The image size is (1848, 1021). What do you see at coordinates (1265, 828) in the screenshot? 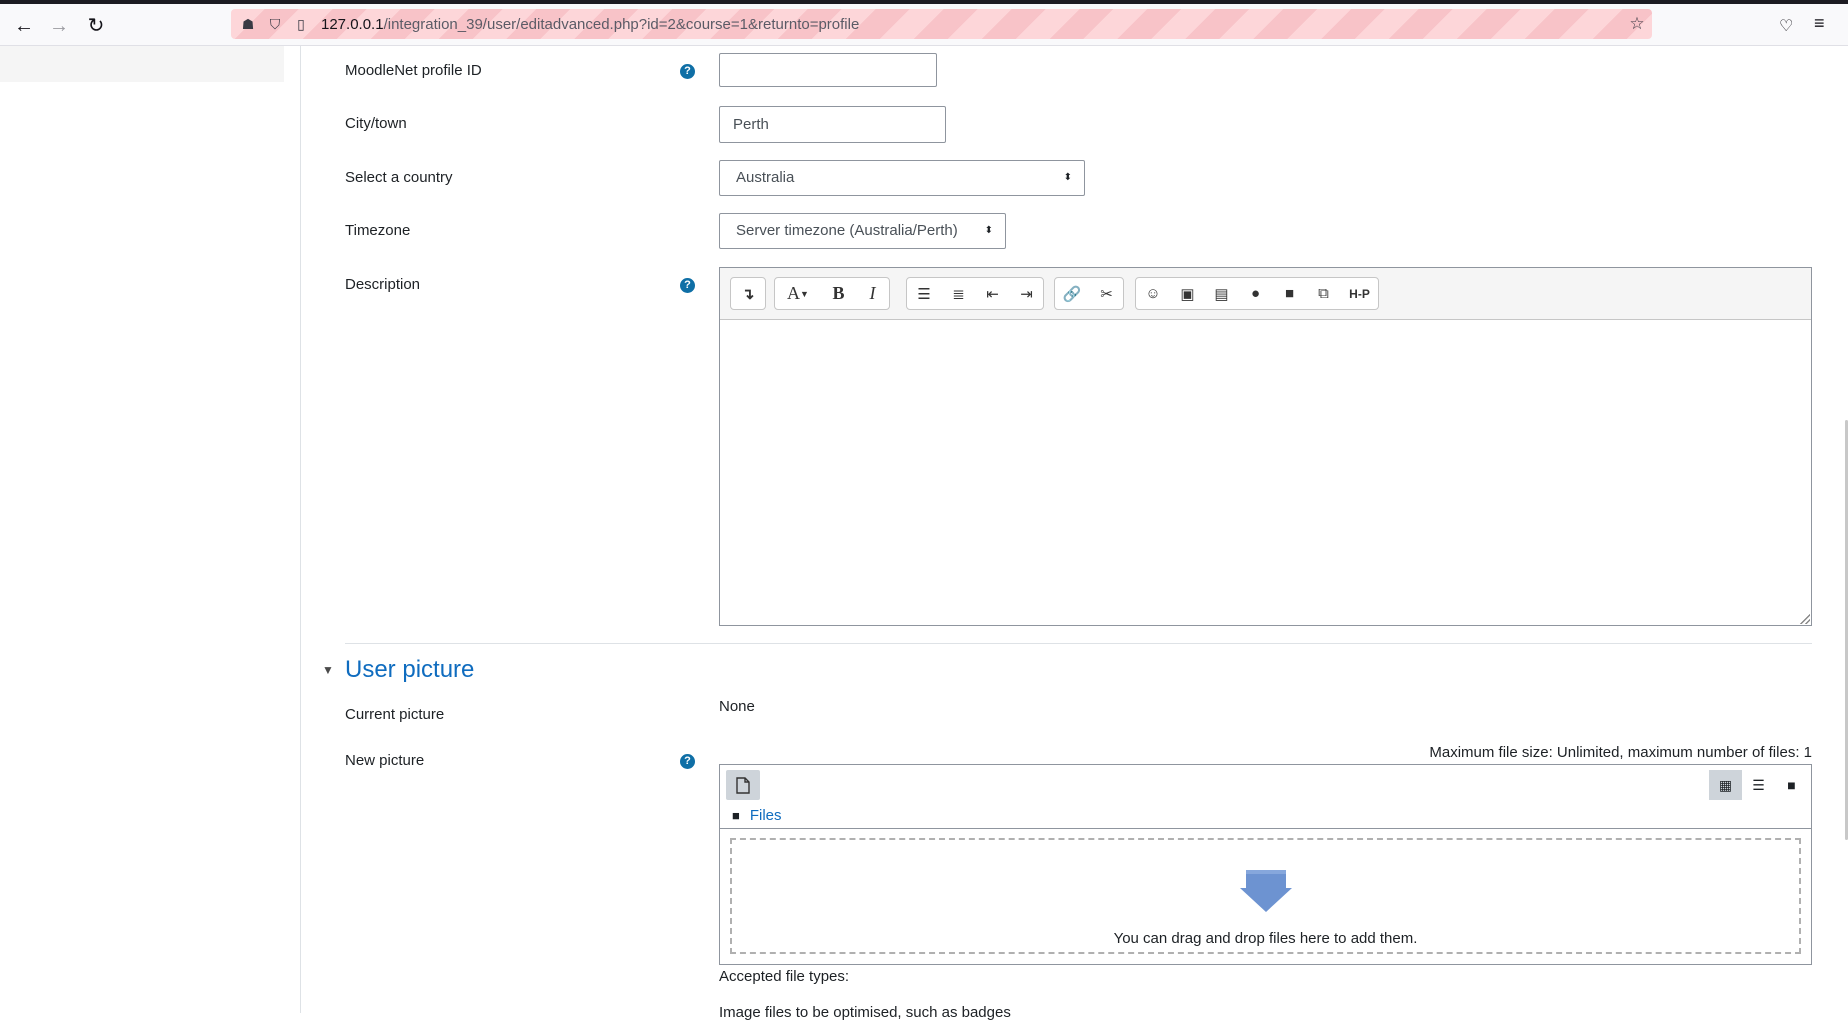
I see `file-picker-divider` at bounding box center [1265, 828].